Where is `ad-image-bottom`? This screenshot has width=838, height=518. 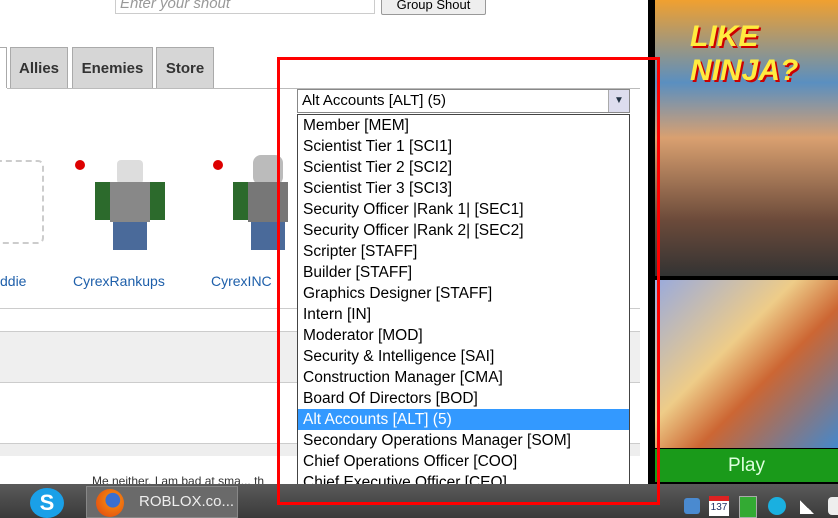
ad-image-bottom is located at coordinates (746, 364).